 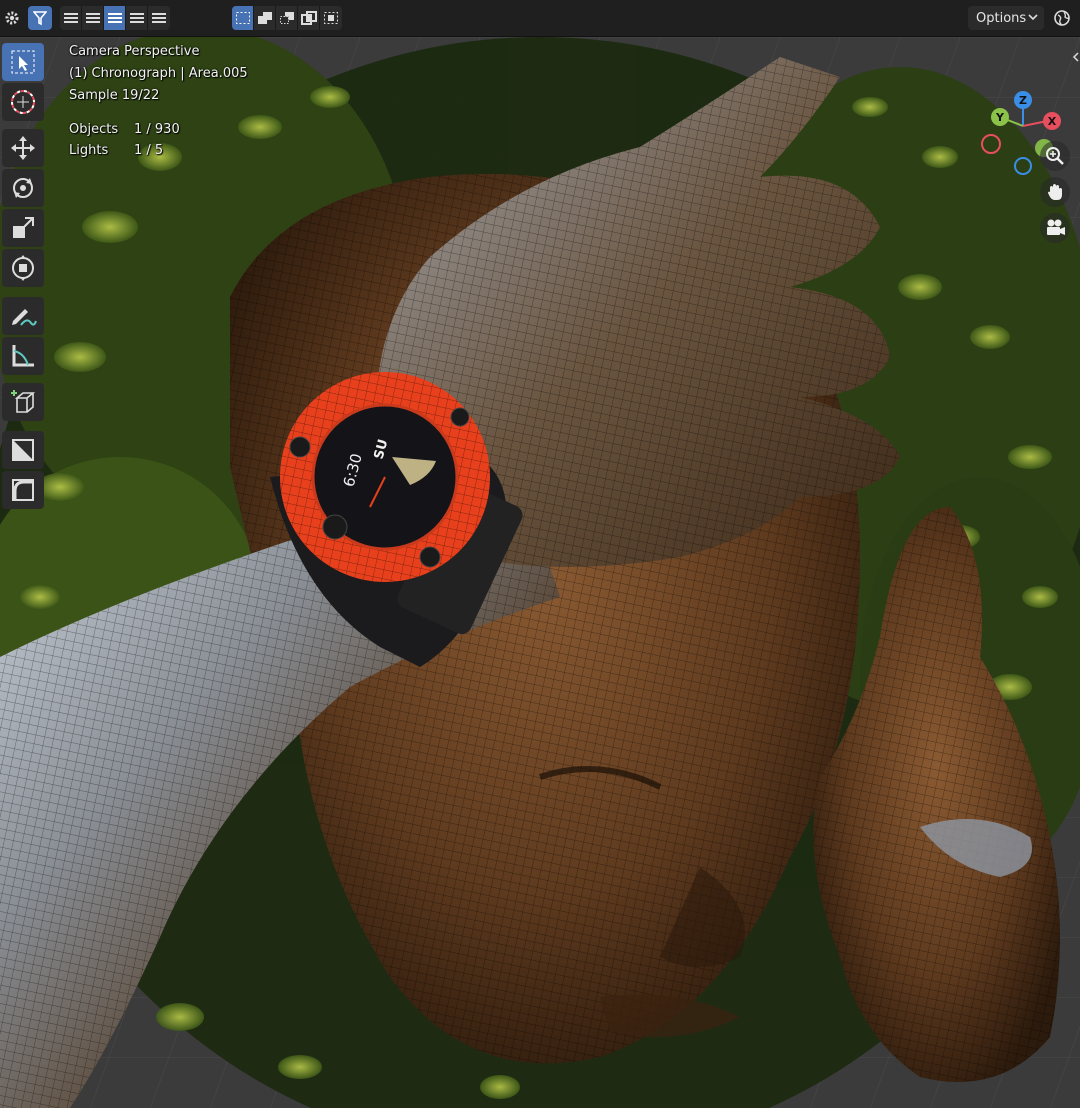 I want to click on move-icon, so click(x=23, y=148).